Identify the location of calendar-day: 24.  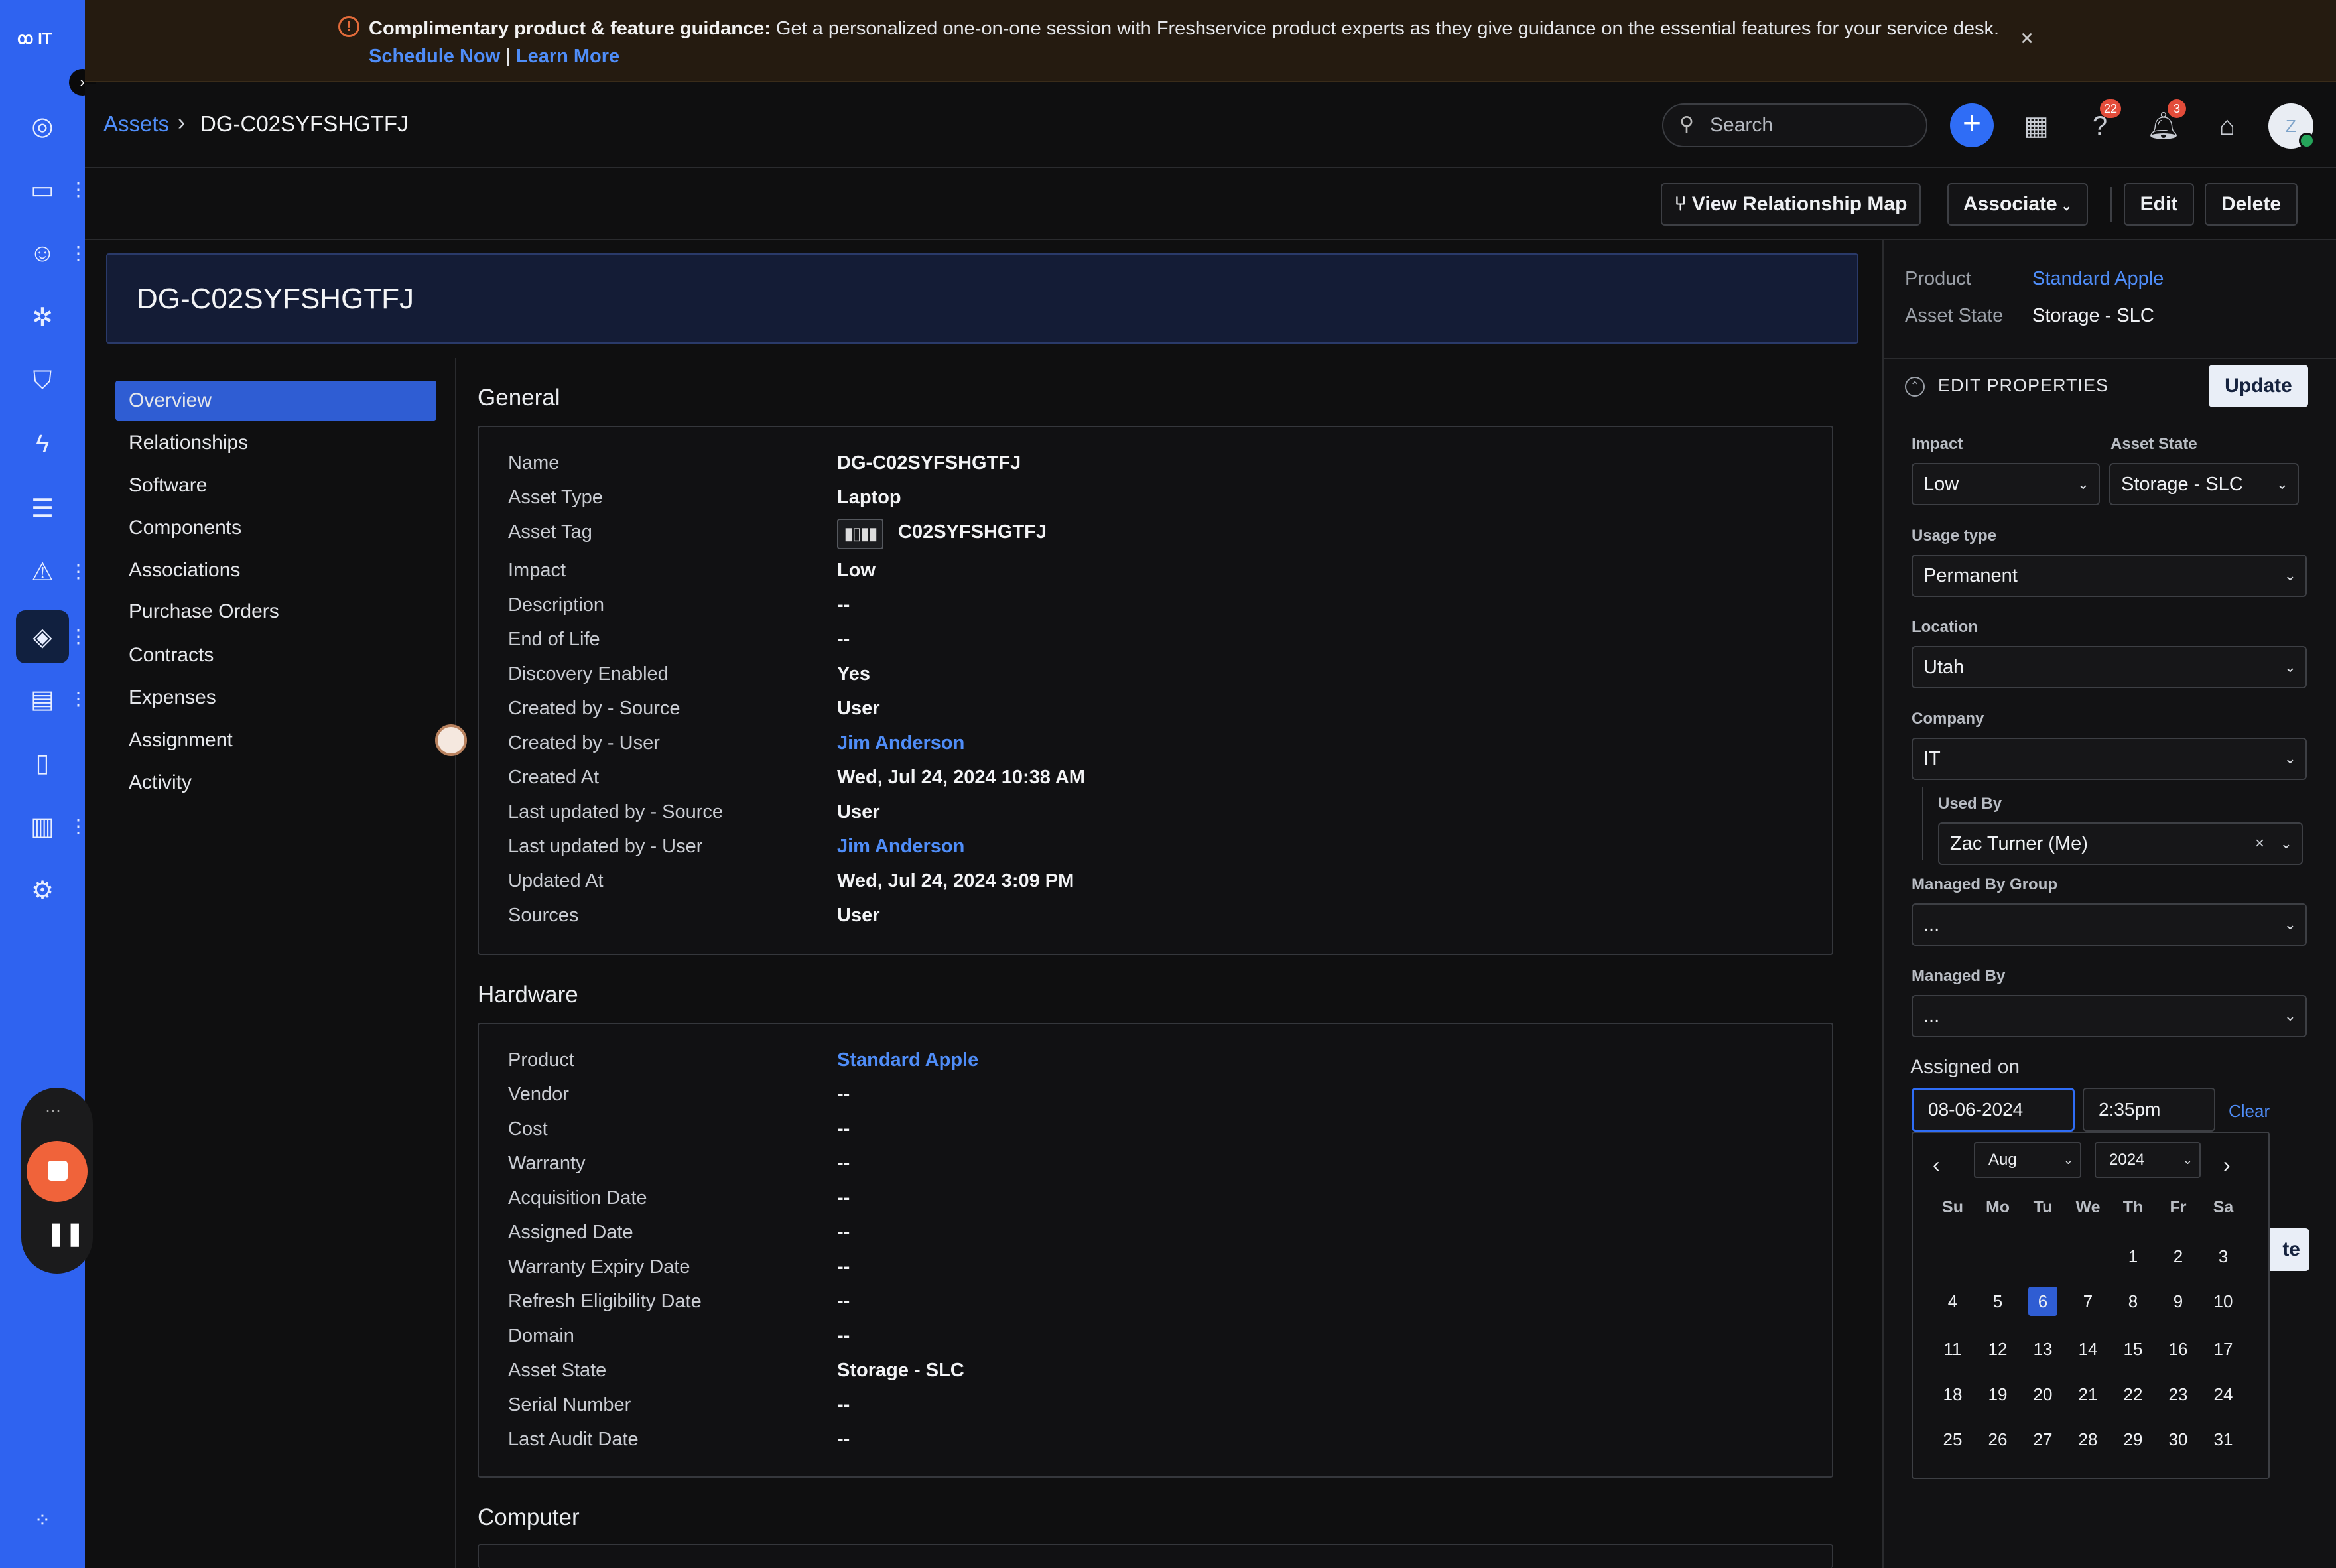
(2223, 1394).